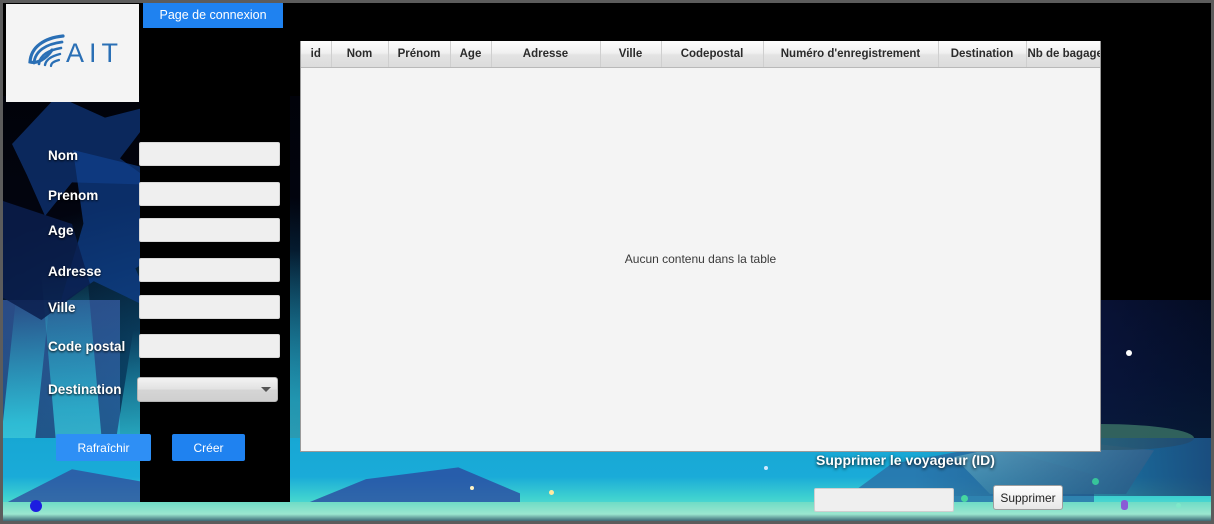 Image resolution: width=1214 pixels, height=524 pixels. Describe the element at coordinates (905, 460) in the screenshot. I see `delete-panel-title: Supprimer le voyageur (ID)` at that location.